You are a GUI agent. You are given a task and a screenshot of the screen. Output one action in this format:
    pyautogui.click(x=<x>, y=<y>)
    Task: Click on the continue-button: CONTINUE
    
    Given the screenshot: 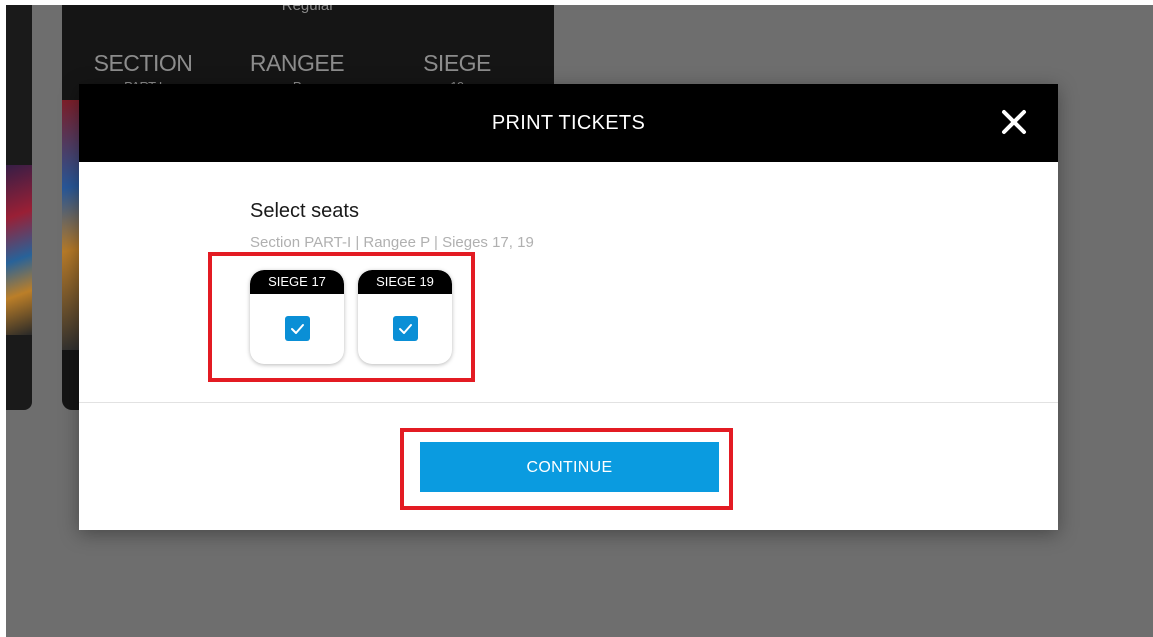 What is the action you would take?
    pyautogui.click(x=569, y=467)
    